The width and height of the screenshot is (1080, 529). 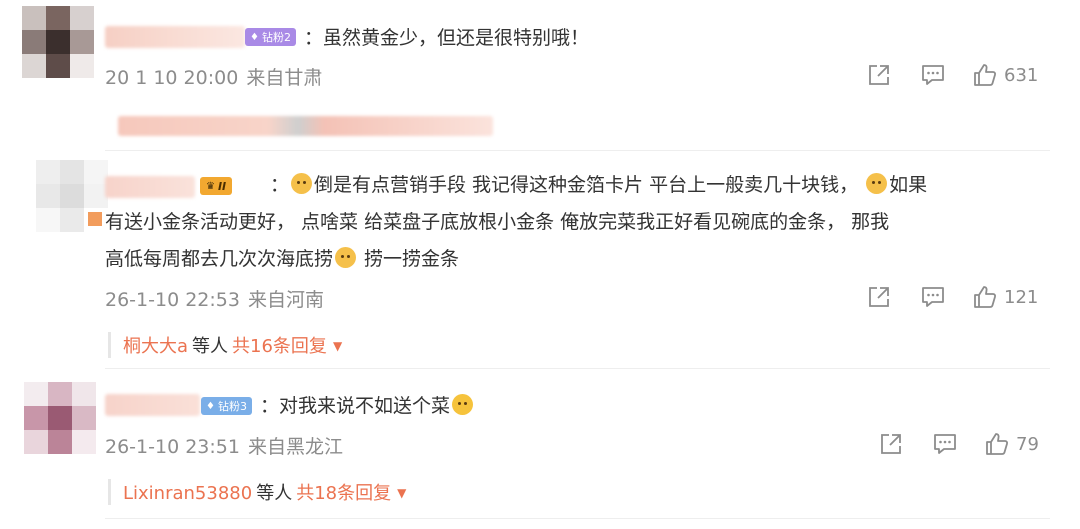 I want to click on blurred-content, so click(x=305, y=126).